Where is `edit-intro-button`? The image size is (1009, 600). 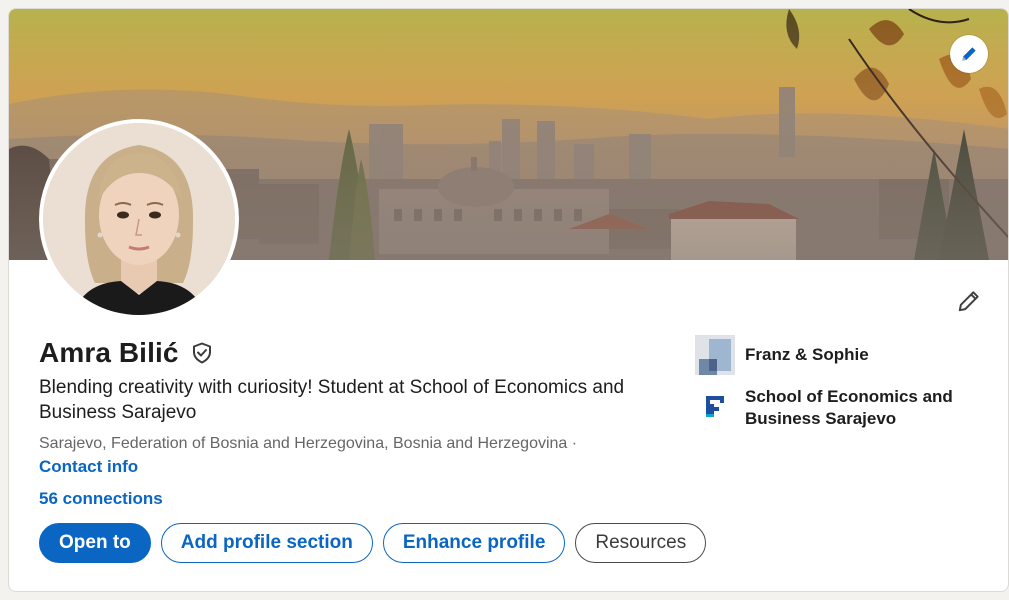 edit-intro-button is located at coordinates (969, 301).